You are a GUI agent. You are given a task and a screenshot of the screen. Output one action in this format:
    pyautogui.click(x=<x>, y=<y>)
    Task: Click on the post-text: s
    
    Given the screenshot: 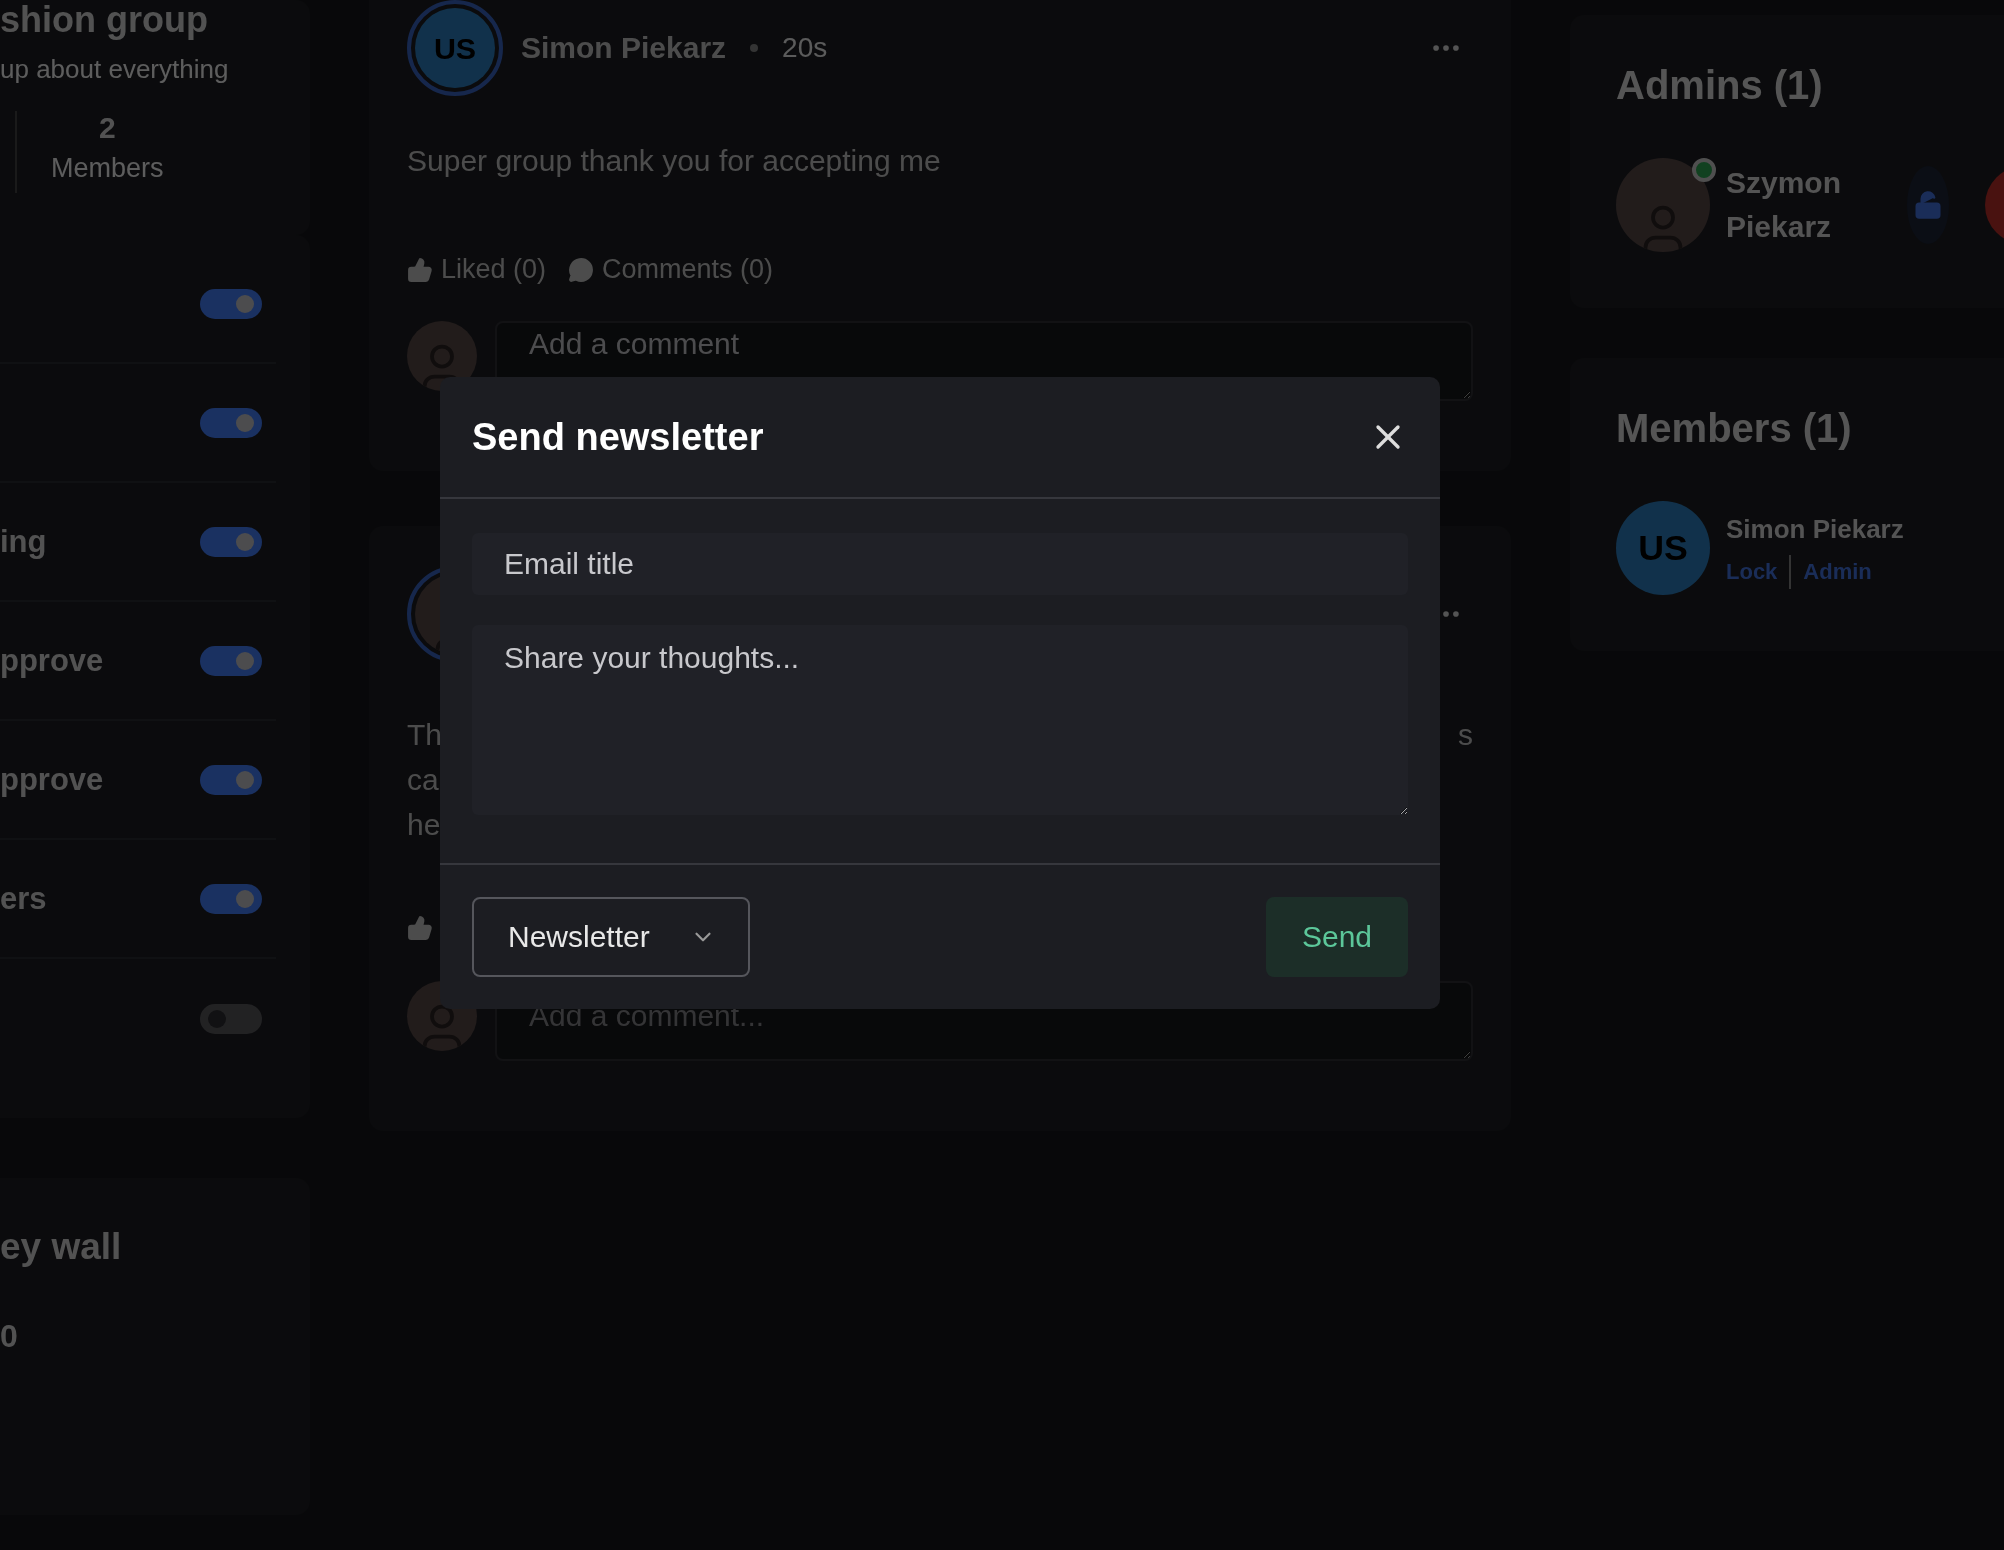 What is the action you would take?
    pyautogui.click(x=1465, y=735)
    